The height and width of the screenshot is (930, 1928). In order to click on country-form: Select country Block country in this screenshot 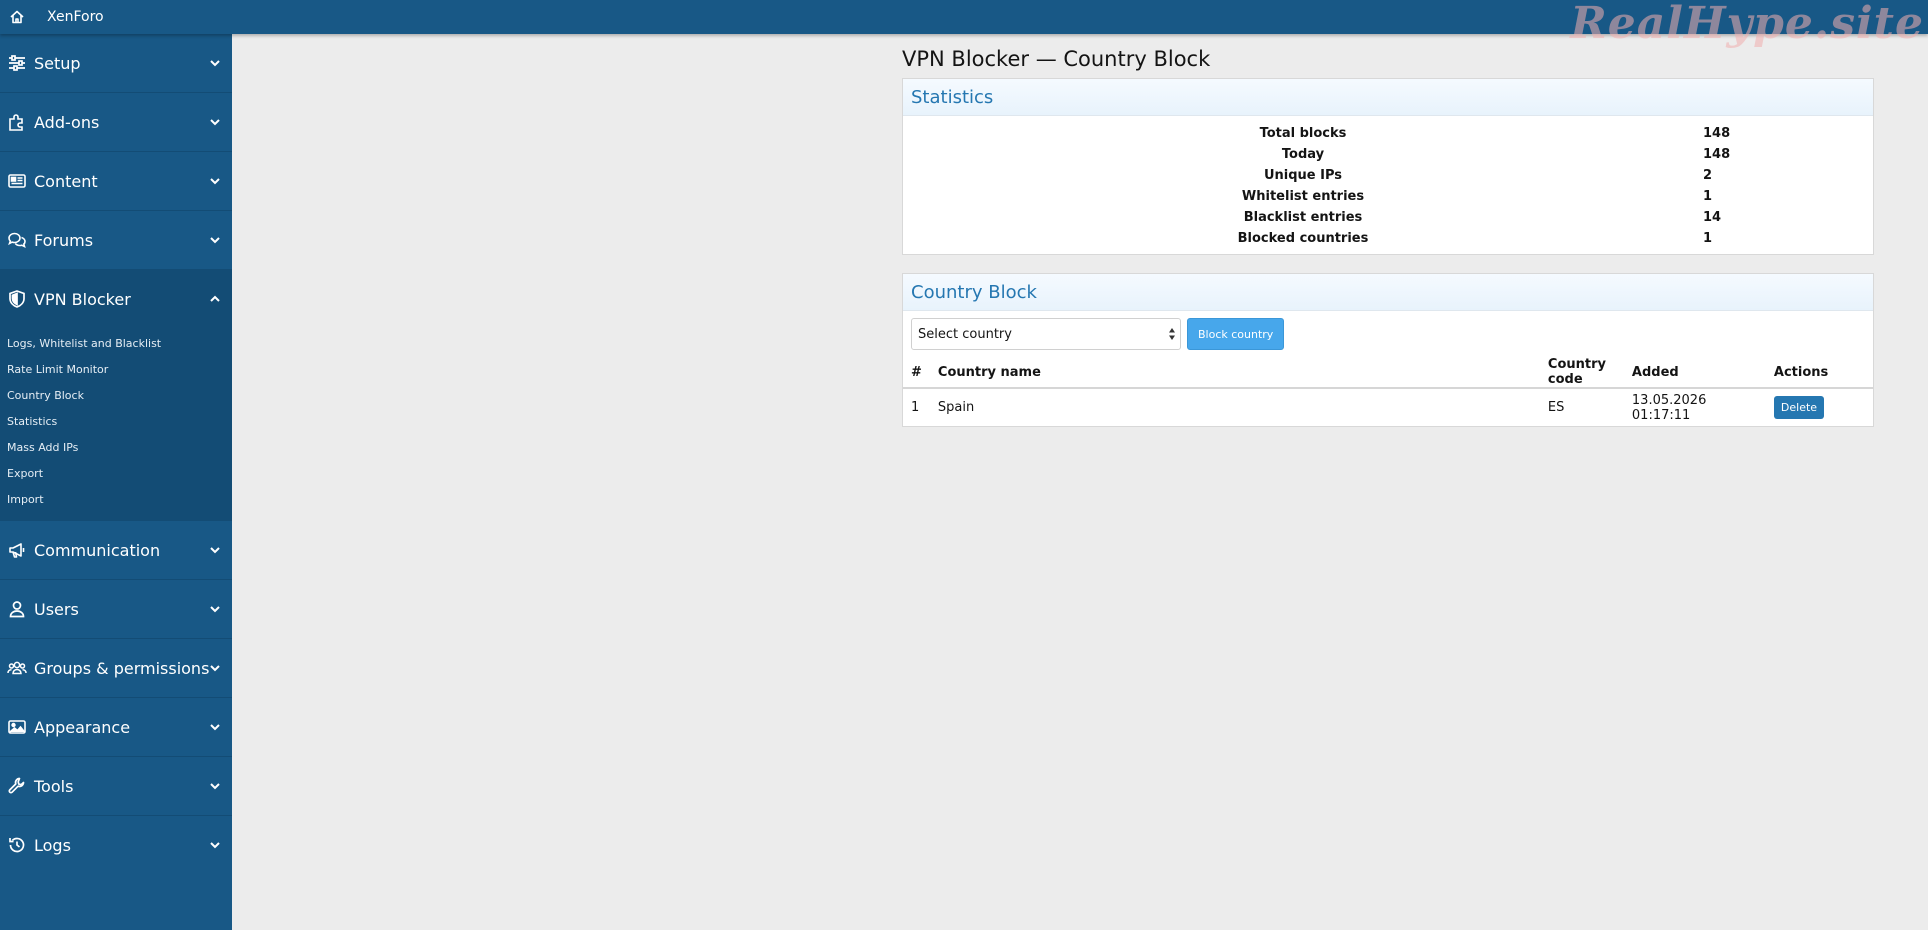, I will do `click(1388, 334)`.